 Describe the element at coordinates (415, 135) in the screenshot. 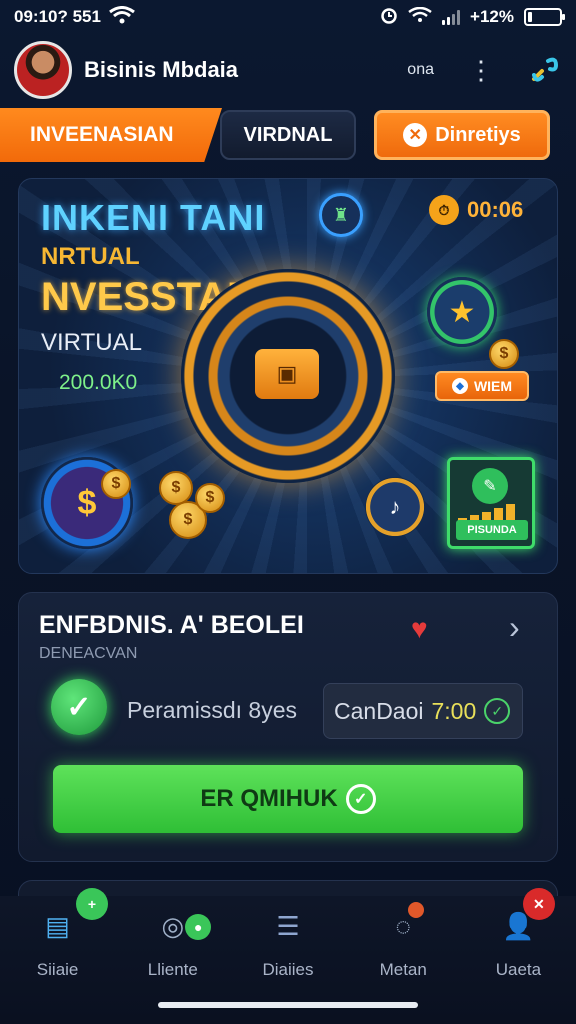

I see `tab-right-icon: ✕` at that location.